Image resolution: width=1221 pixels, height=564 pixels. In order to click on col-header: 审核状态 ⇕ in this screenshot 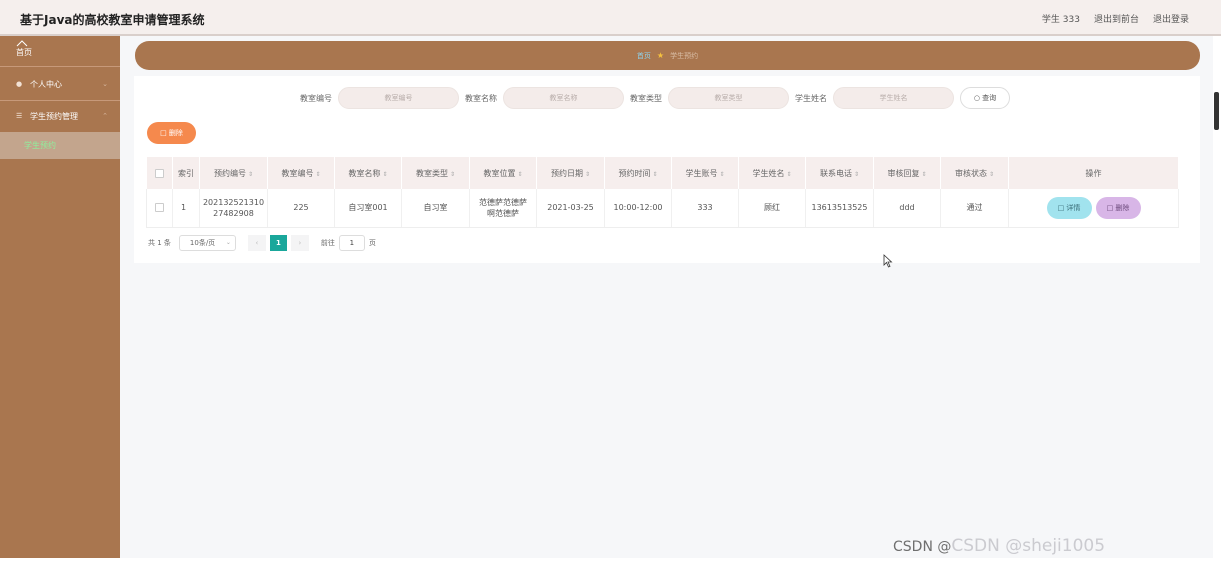, I will do `click(974, 173)`.